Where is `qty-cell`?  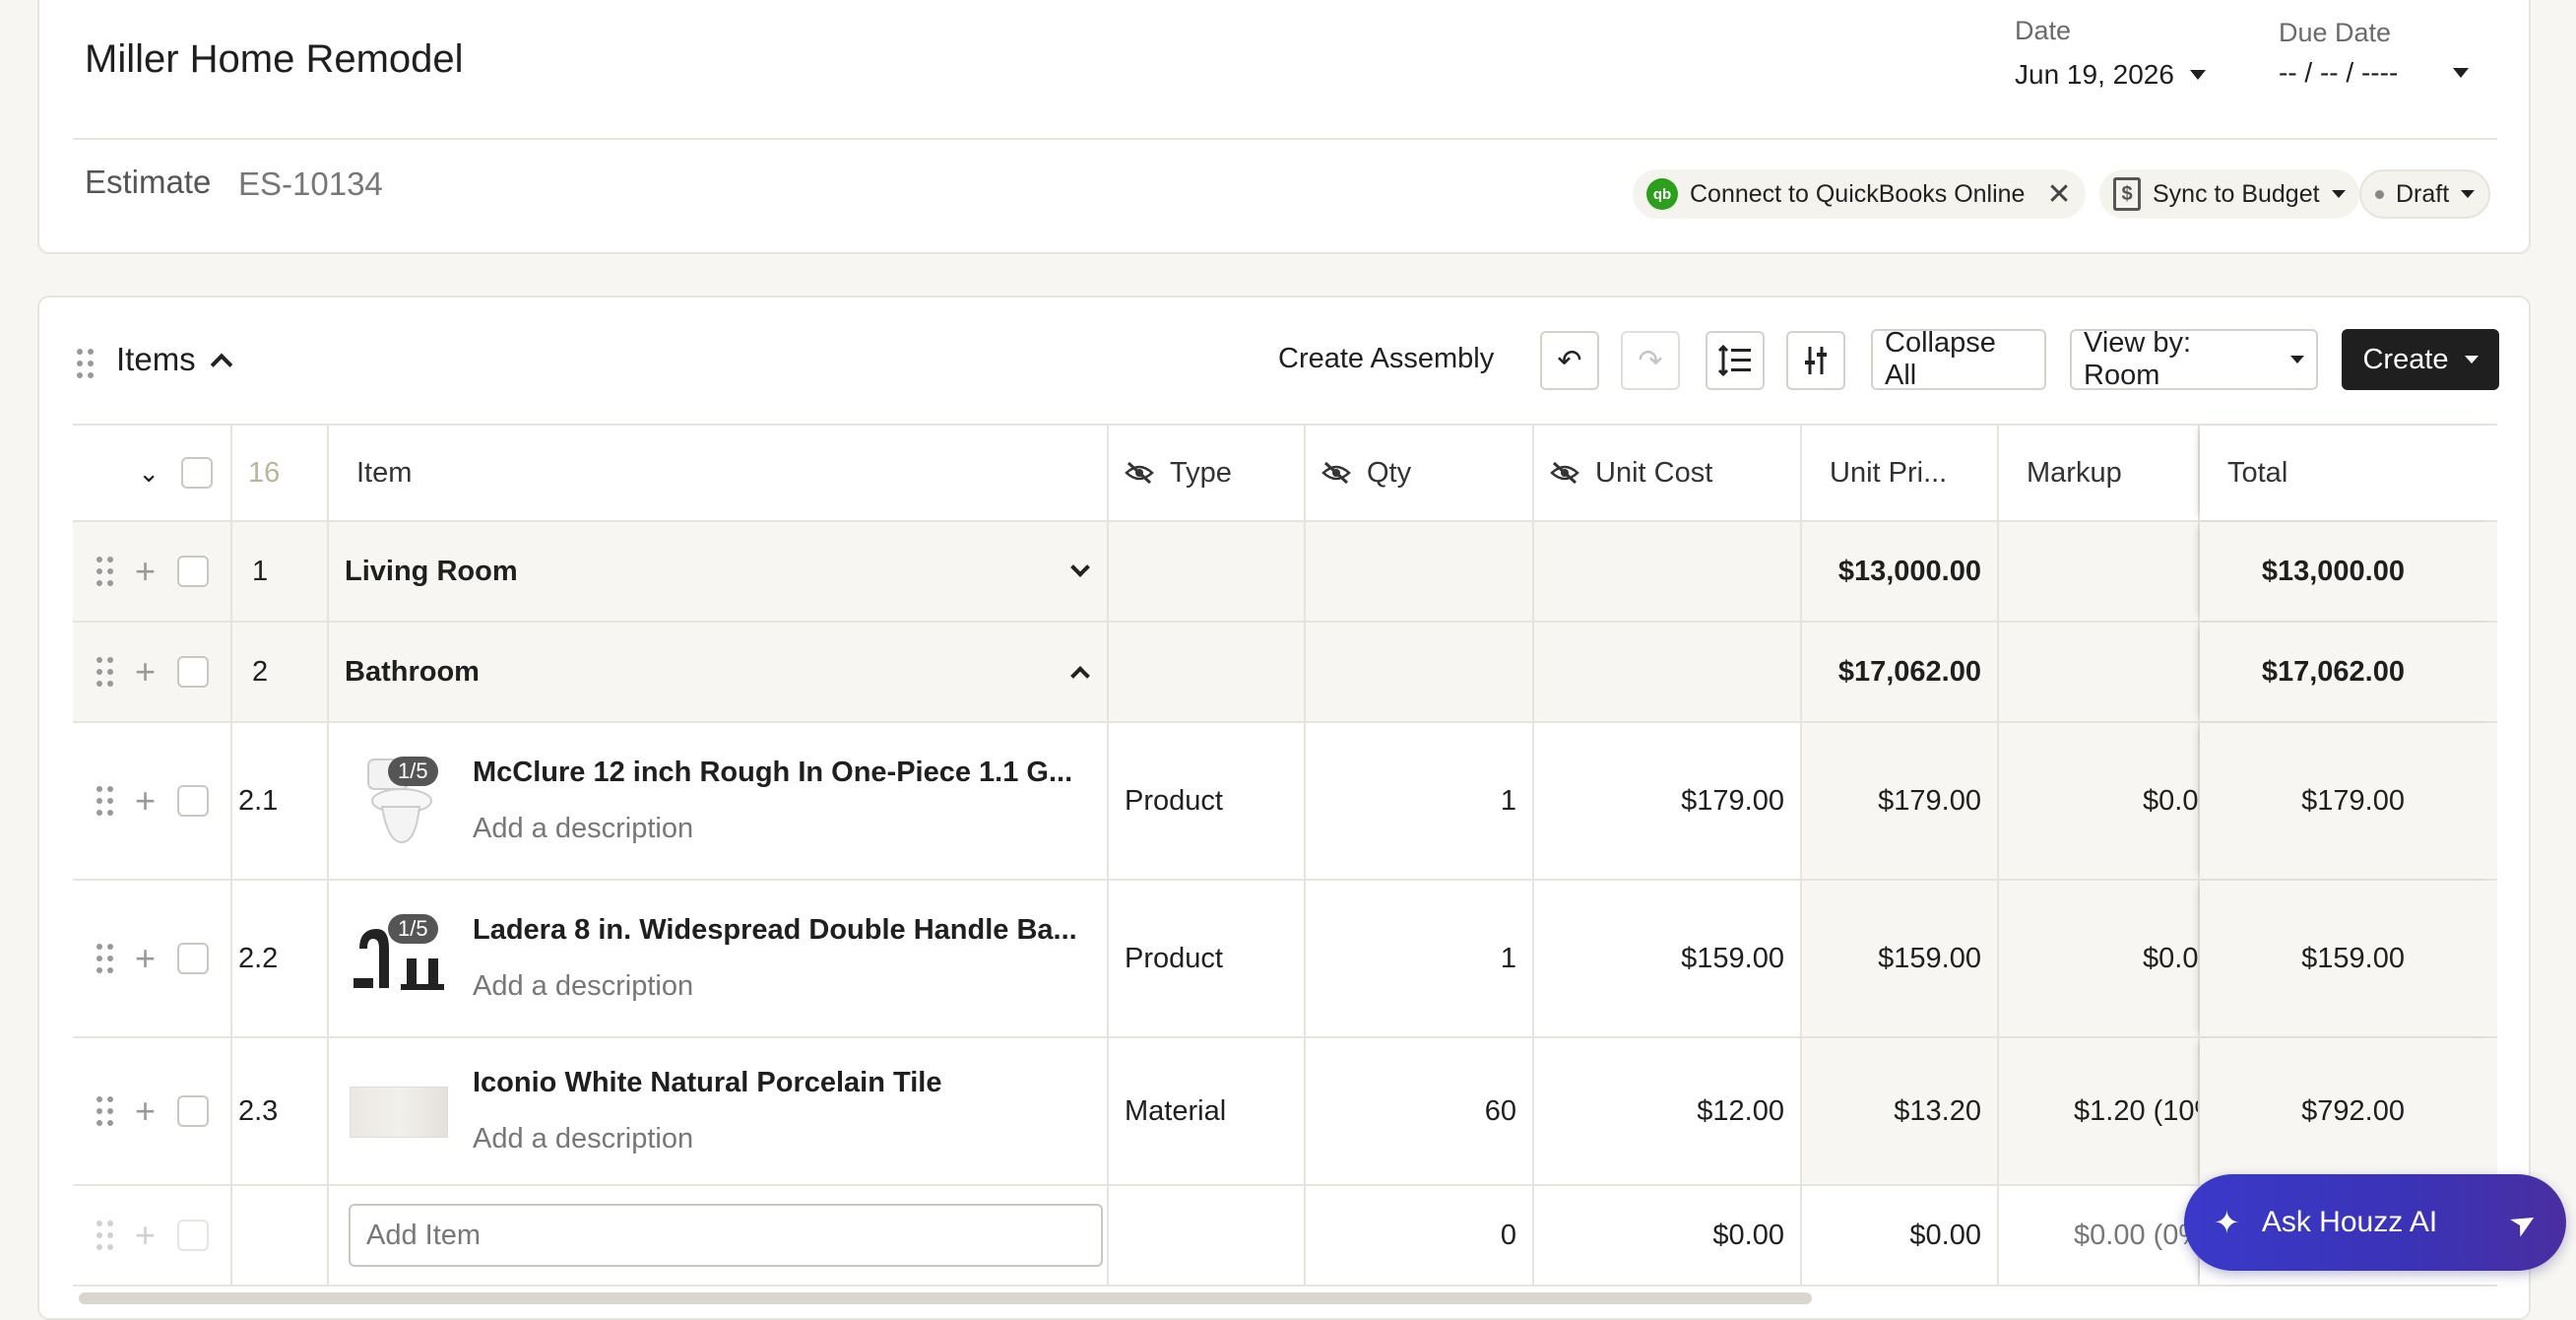
qty-cell is located at coordinates (1420, 672).